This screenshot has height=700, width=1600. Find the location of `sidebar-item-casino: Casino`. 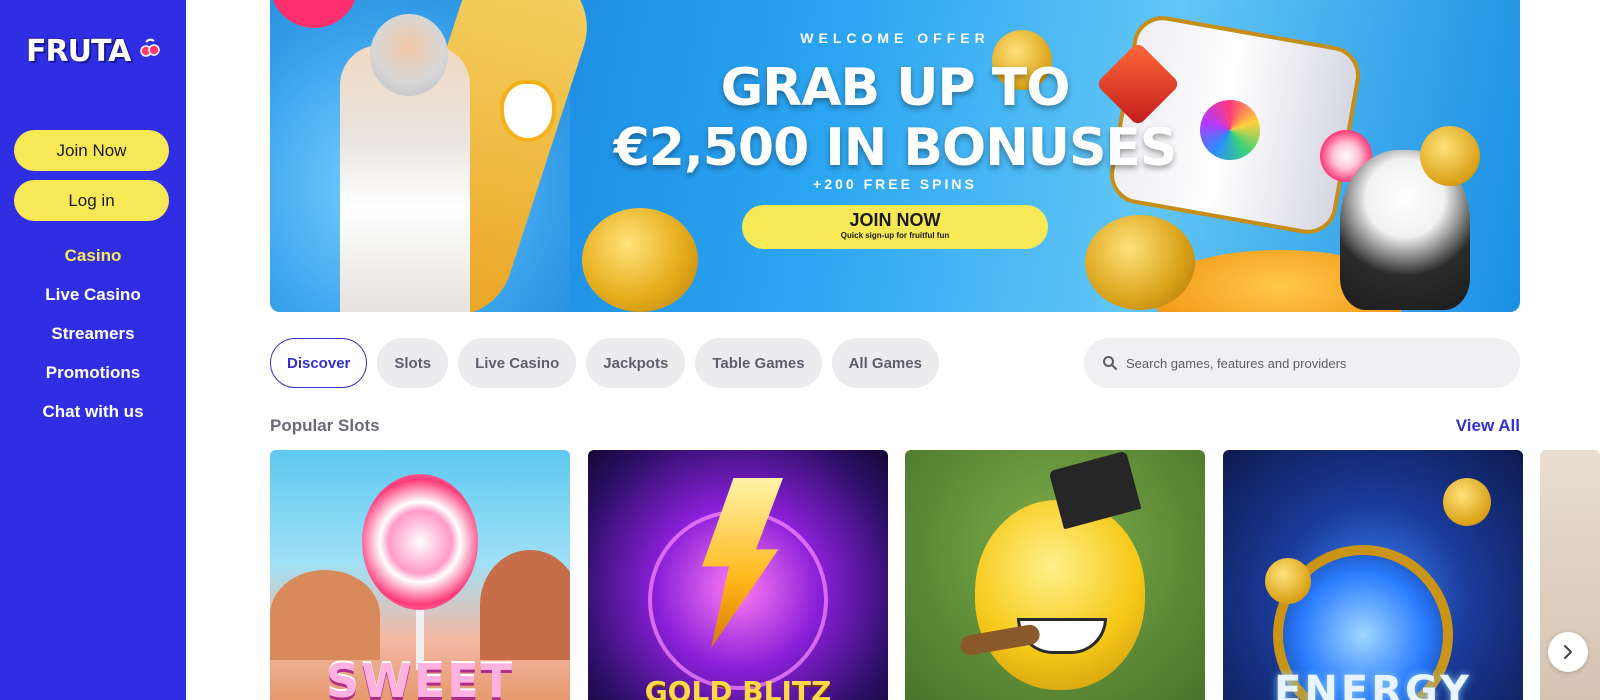

sidebar-item-casino: Casino is located at coordinates (93, 255).